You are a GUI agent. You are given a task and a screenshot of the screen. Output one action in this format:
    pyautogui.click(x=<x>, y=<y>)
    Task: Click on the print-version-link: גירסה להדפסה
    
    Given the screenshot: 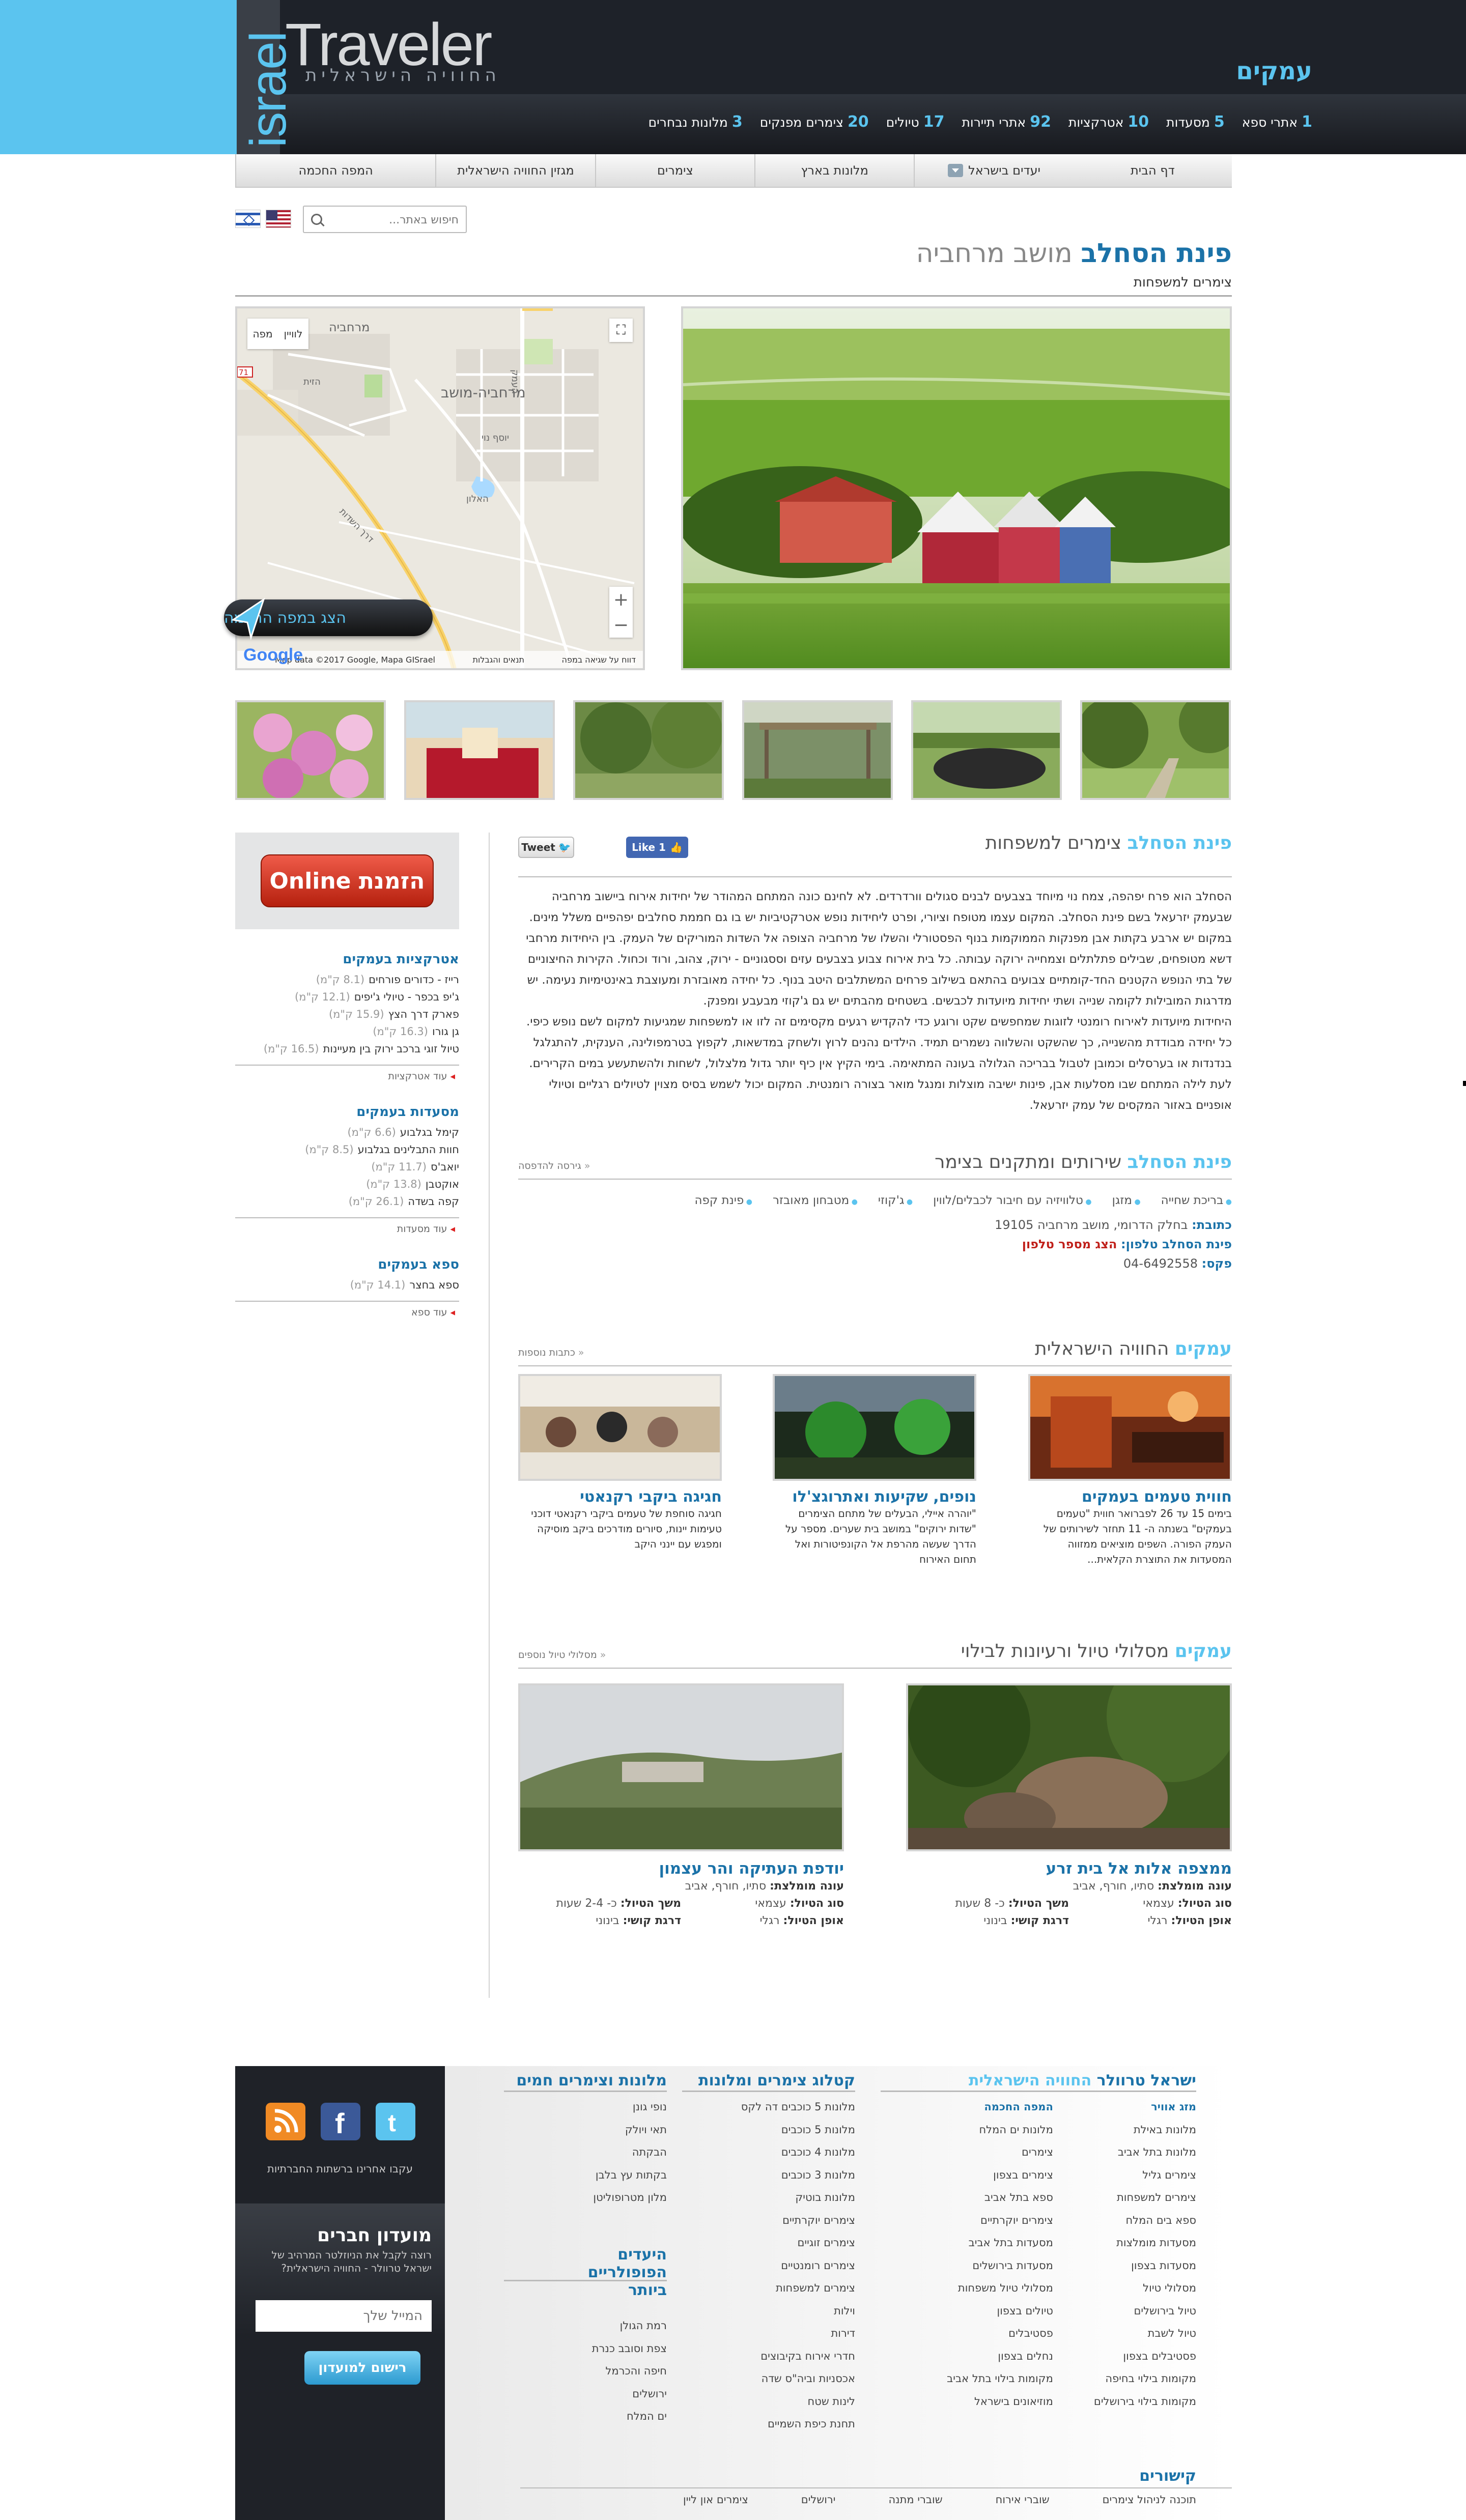 What is the action you would take?
    pyautogui.click(x=554, y=1165)
    